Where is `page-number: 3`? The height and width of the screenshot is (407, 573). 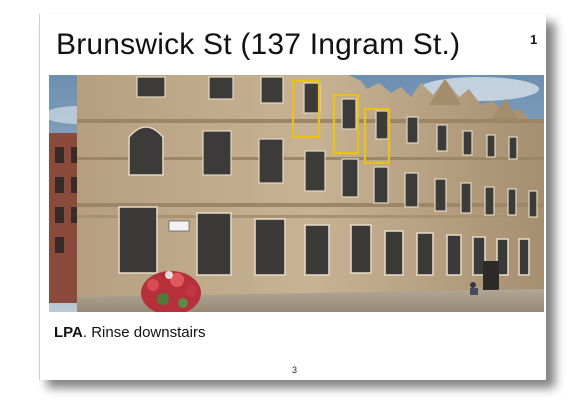 page-number: 3 is located at coordinates (295, 370).